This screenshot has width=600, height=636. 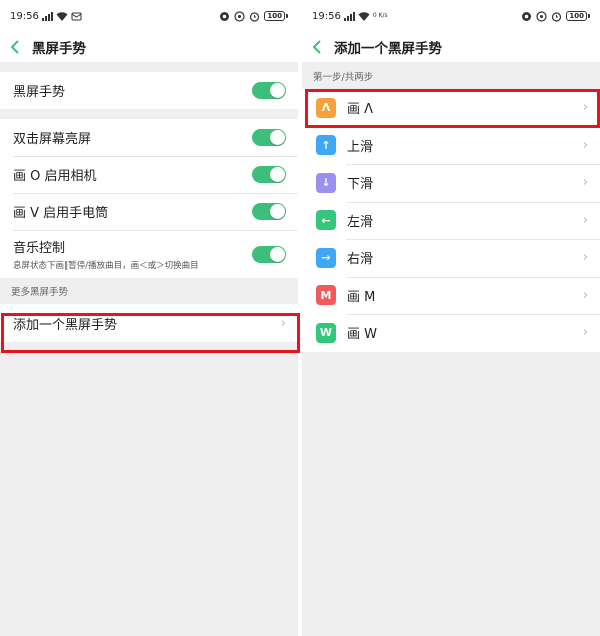 What do you see at coordinates (451, 333) in the screenshot?
I see `gesture-row: W 画 W ›` at bounding box center [451, 333].